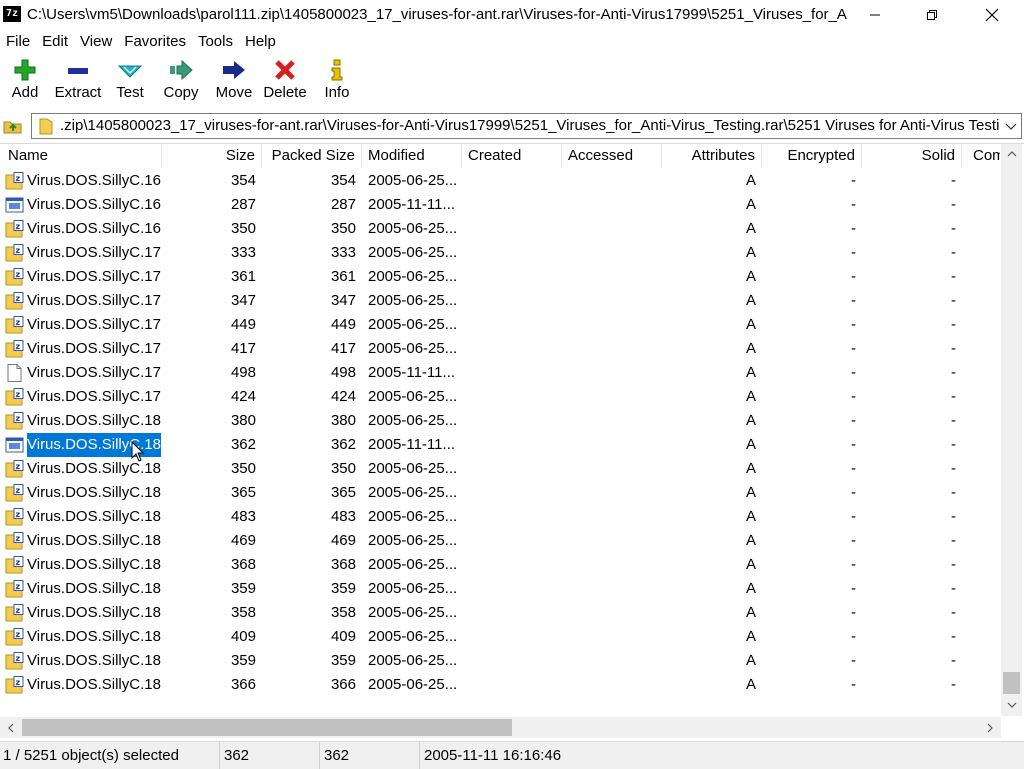  Describe the element at coordinates (512, 42) in the screenshot. I see `menu-bar: File Edit View Favorites Tools Help` at that location.